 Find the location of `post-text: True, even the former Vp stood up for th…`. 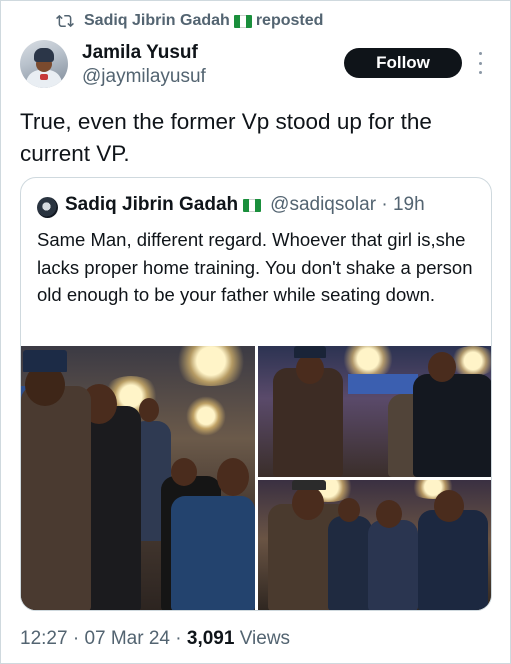

post-text: True, even the former Vp stood up for th… is located at coordinates (226, 137).